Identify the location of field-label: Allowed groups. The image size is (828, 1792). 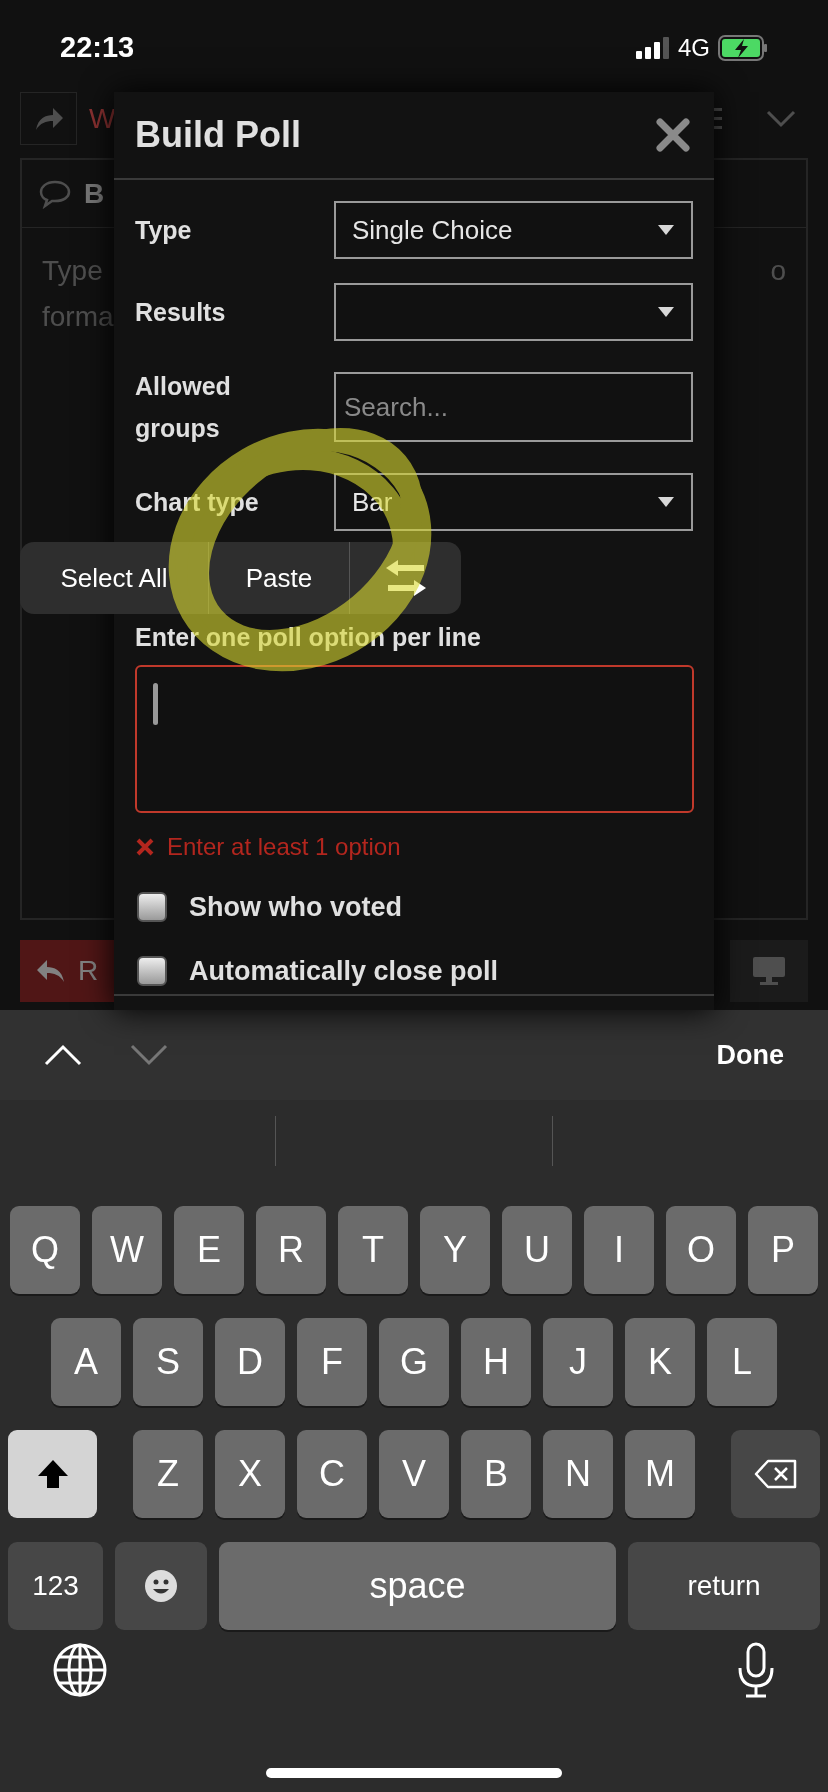
(183, 407).